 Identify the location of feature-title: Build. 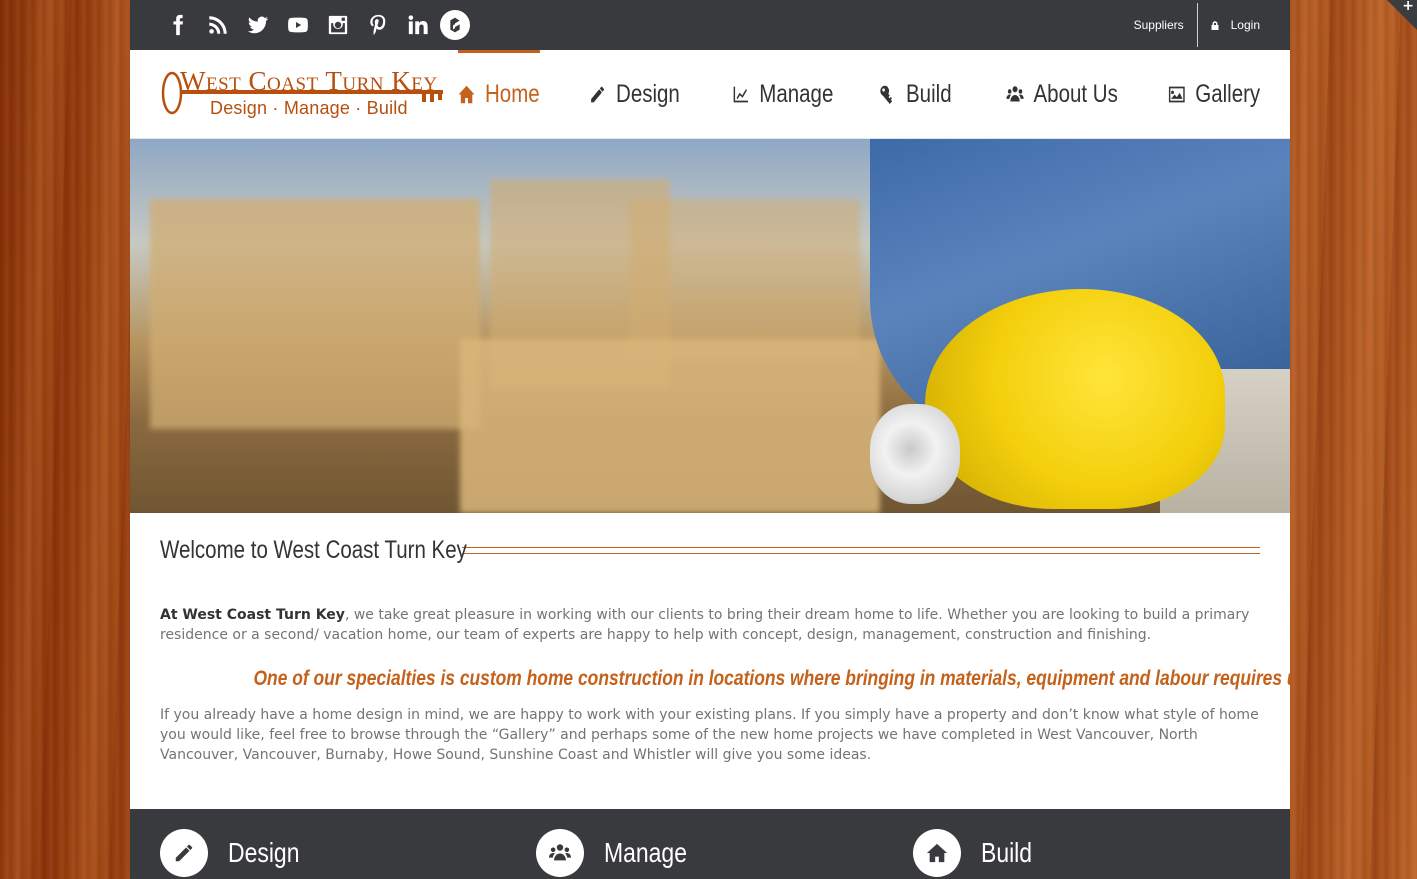
(1007, 852).